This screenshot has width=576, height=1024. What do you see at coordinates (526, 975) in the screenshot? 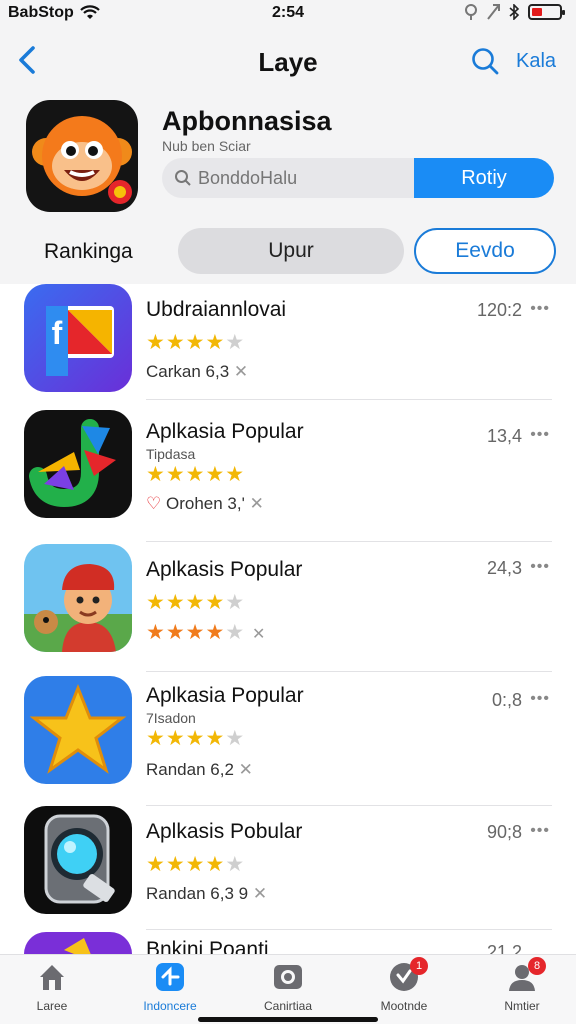
I see `person-icon: 8` at bounding box center [526, 975].